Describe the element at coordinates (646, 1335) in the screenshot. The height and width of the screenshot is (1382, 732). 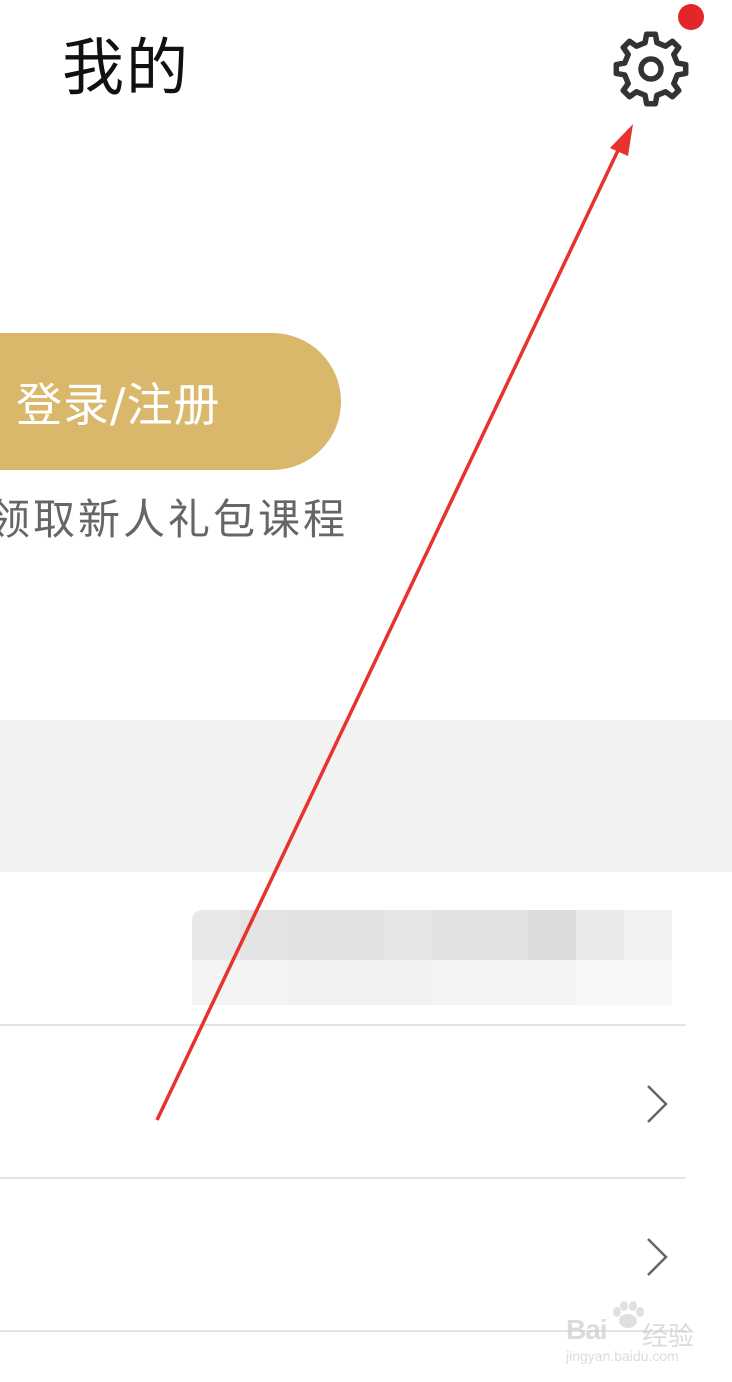
I see `baidu-jingyan-watermark: Bai 经验 jingyan.baidu.com` at that location.